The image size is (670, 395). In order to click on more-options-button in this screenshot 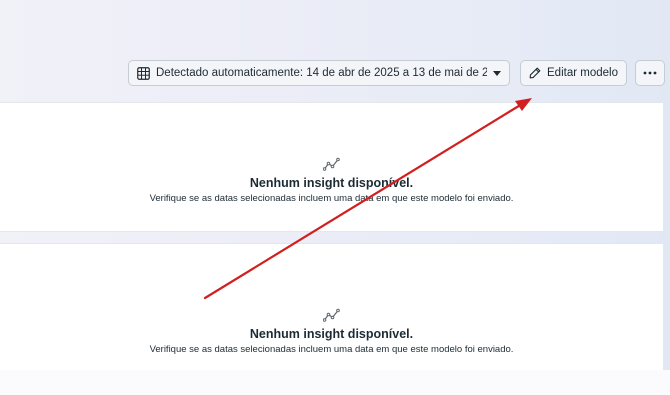, I will do `click(650, 73)`.